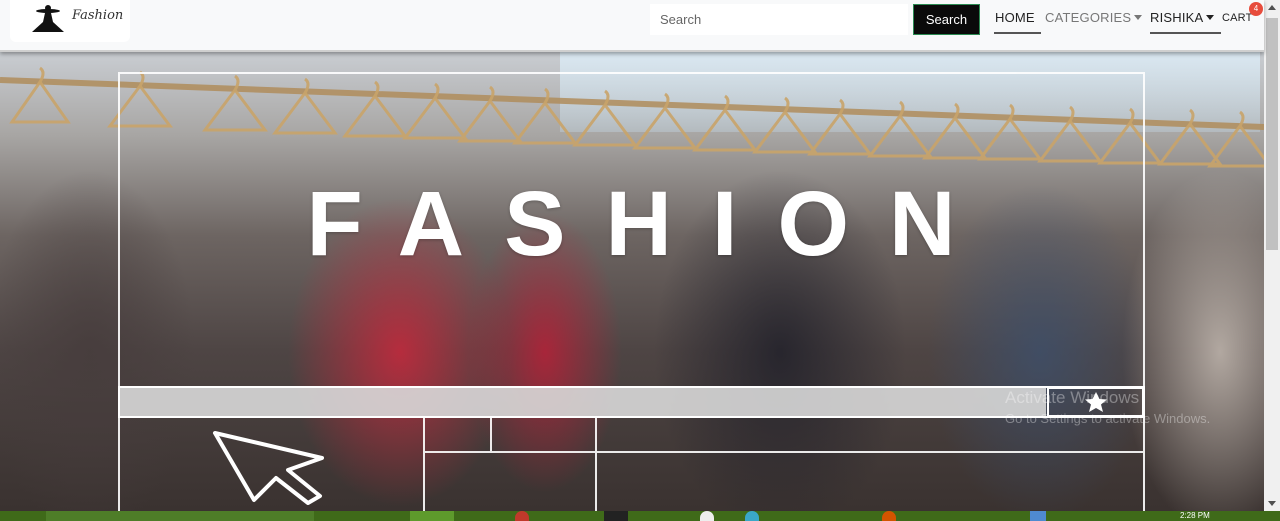 Image resolution: width=1280 pixels, height=521 pixels. Describe the element at coordinates (180, 516) in the screenshot. I see `taskbar-search-box` at that location.